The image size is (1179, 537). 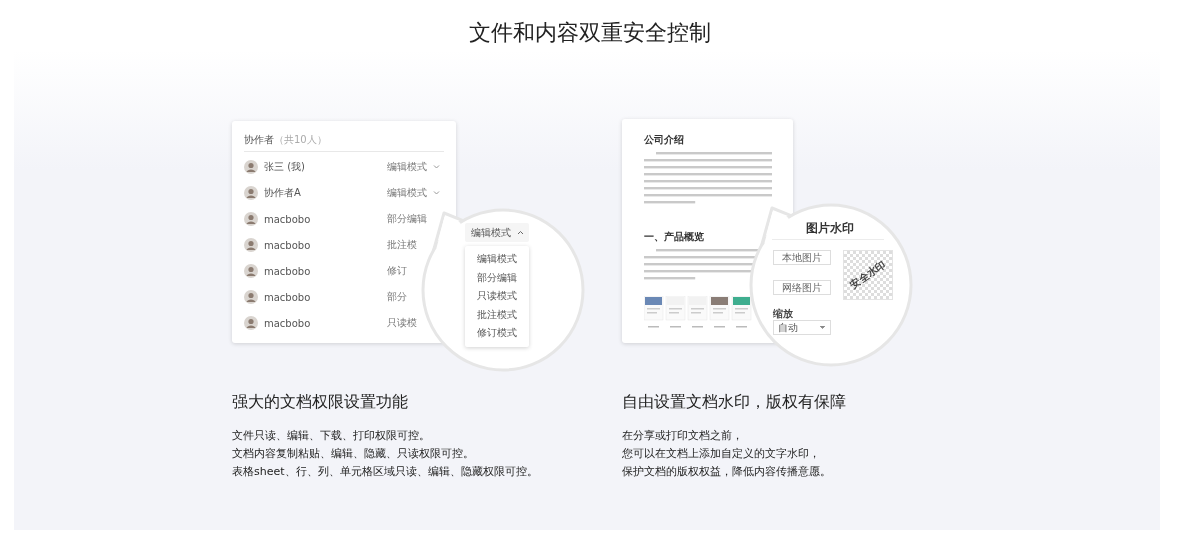 What do you see at coordinates (283, 193) in the screenshot?
I see `member-name: 协作者A` at bounding box center [283, 193].